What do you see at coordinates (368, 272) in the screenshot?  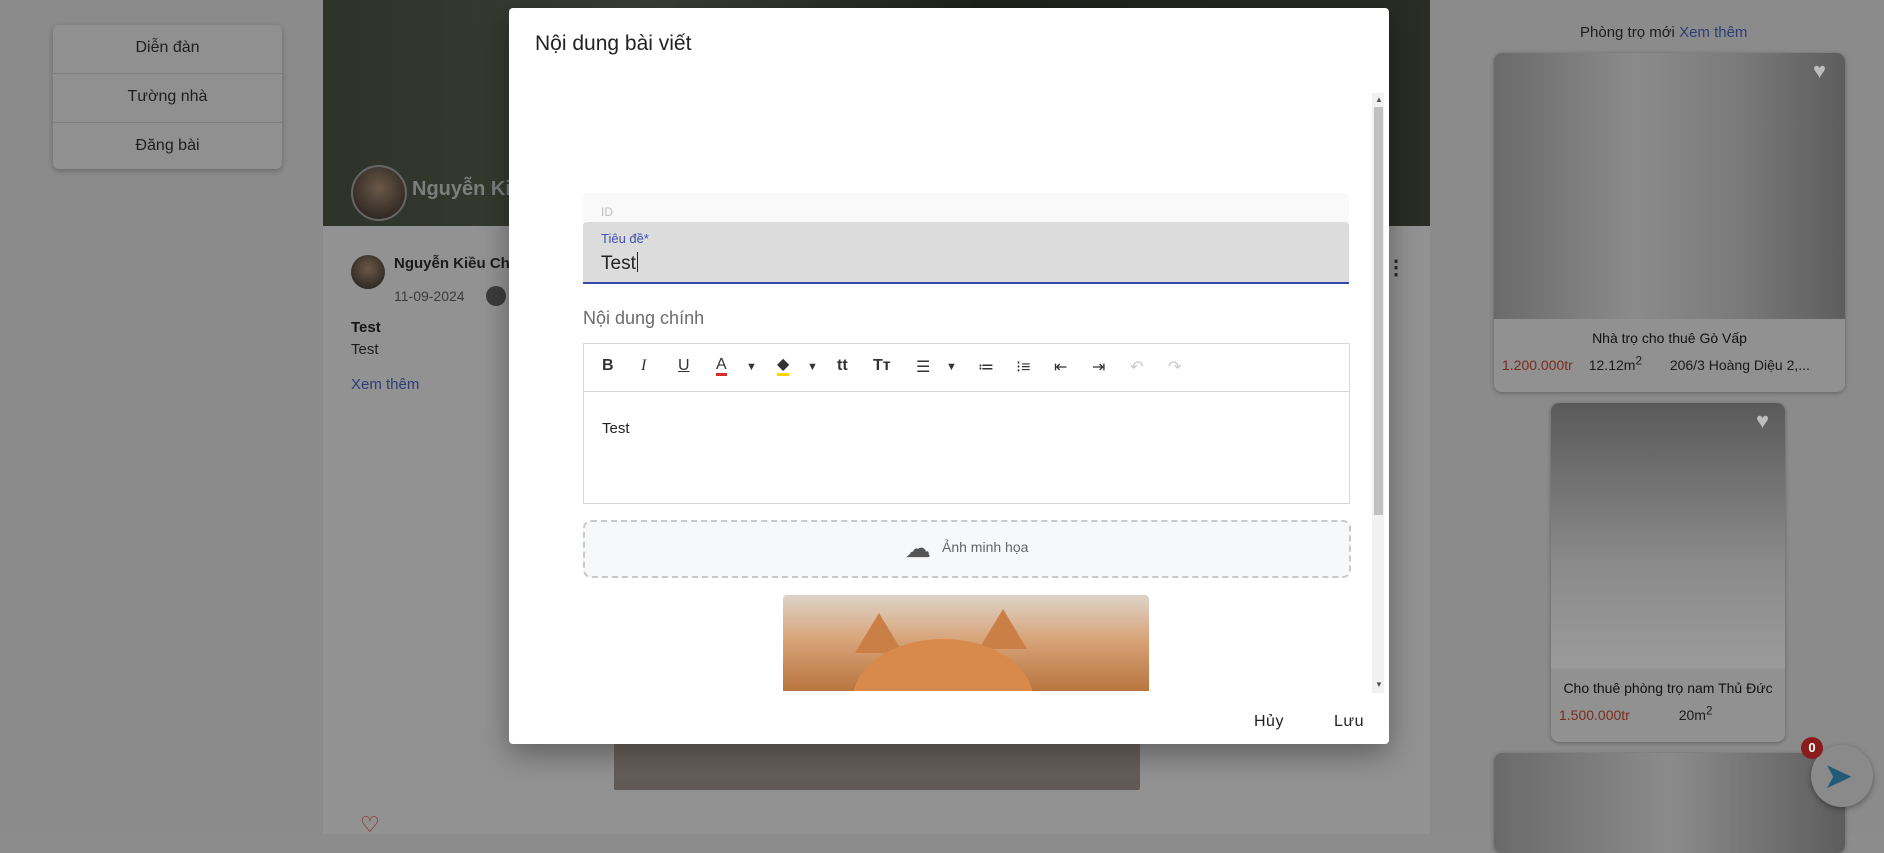 I see `post-author-avatar` at bounding box center [368, 272].